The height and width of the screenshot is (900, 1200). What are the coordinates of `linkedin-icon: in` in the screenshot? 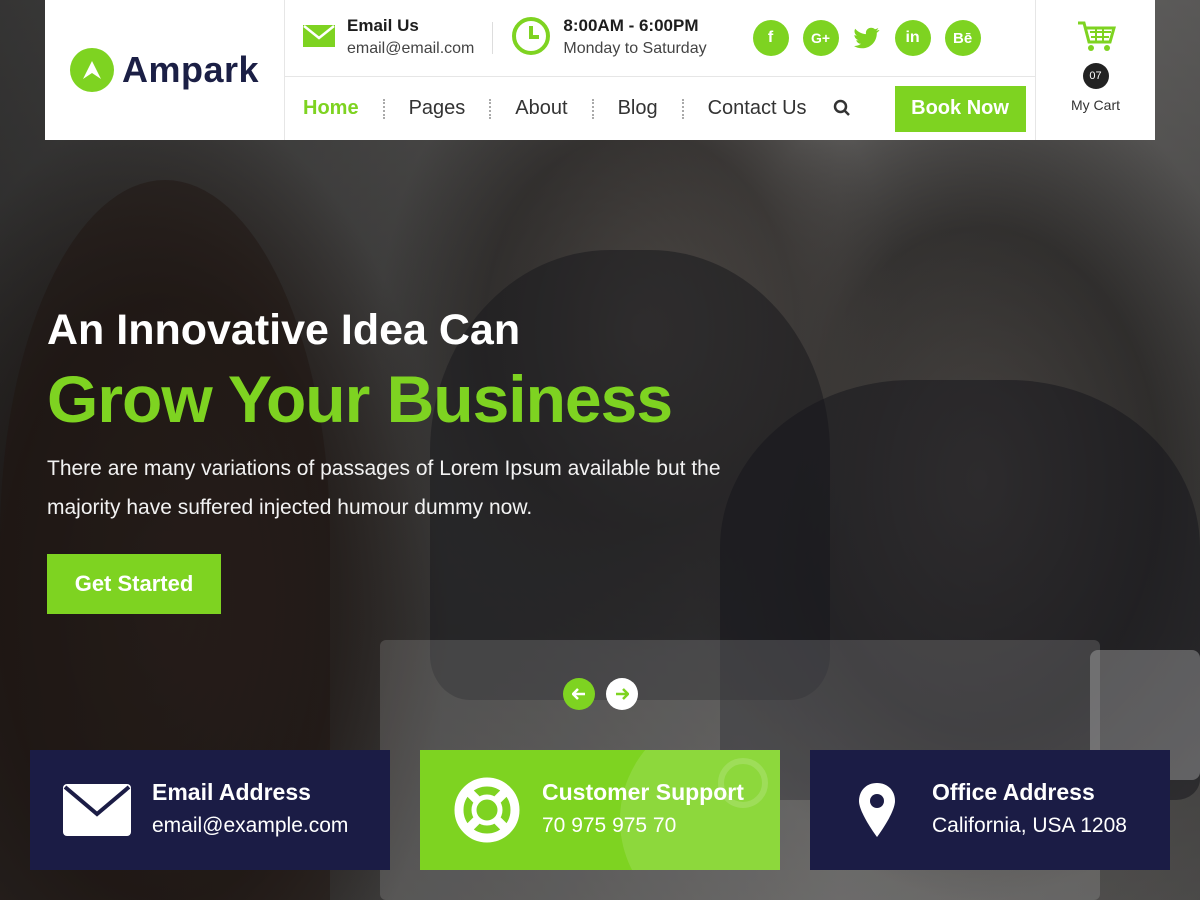 It's located at (912, 38).